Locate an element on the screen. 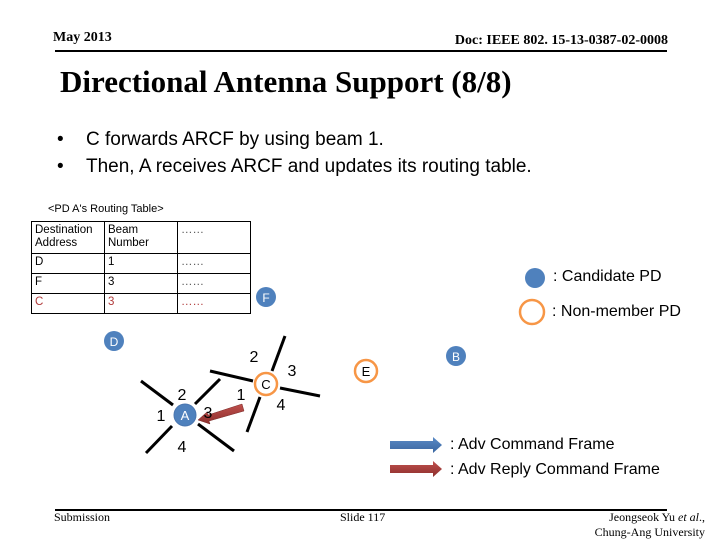  legend-reply-label: : Adv Reply Command Frame is located at coordinates (555, 469).